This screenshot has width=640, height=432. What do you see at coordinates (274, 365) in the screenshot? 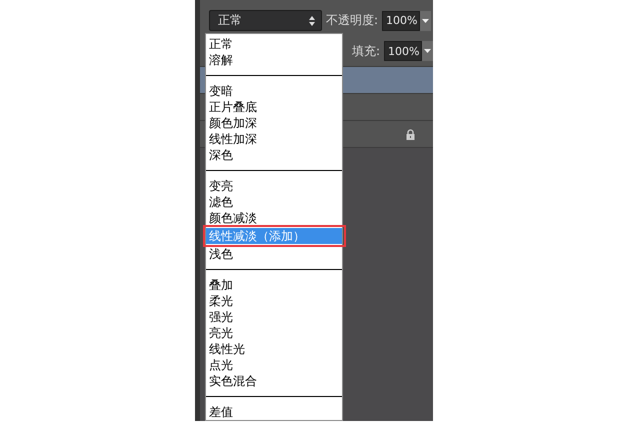
I see `menu-item: 点光` at bounding box center [274, 365].